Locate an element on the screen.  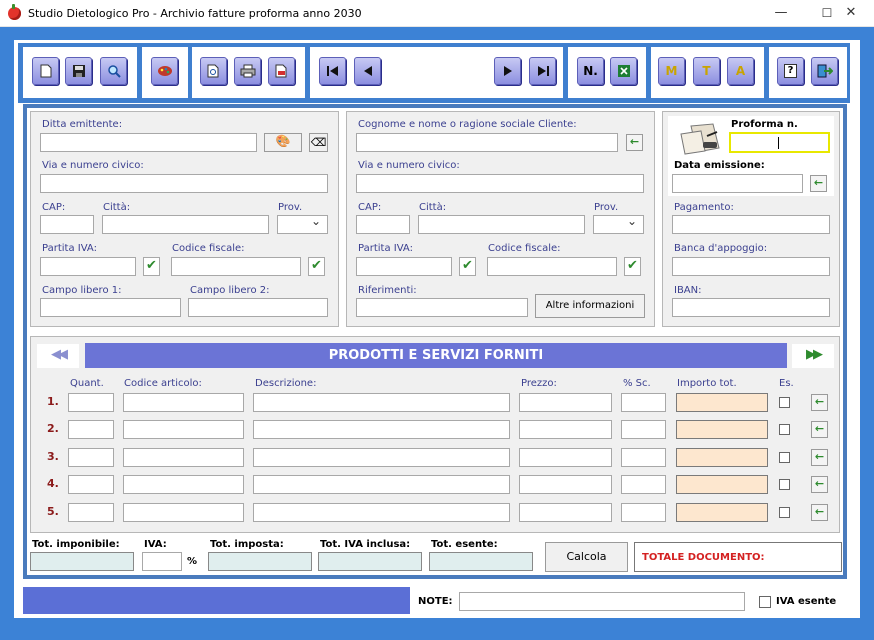
vat-check-button: ✔ is located at coordinates (151, 266).